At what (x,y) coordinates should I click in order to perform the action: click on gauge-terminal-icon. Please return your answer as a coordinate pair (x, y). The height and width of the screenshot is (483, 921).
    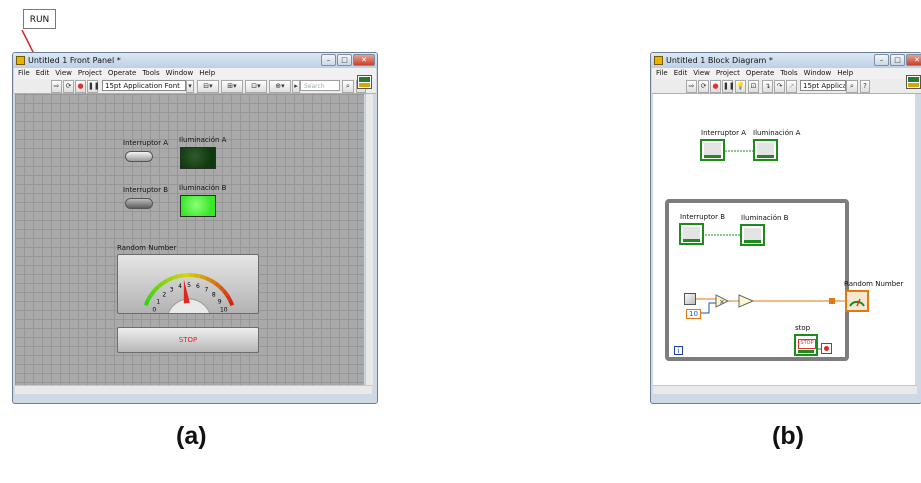
    Looking at the image, I should click on (857, 302).